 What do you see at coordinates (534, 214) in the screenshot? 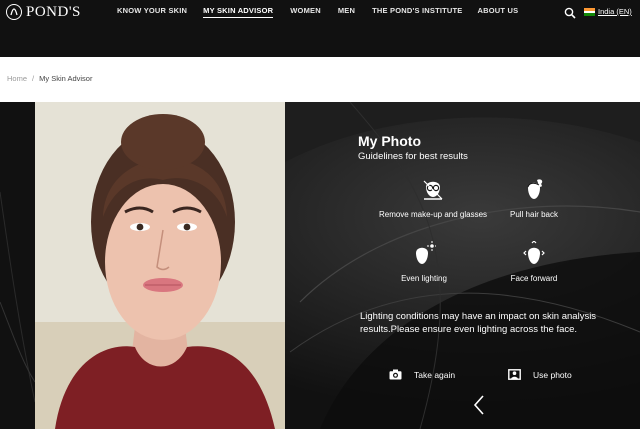
I see `tip-label-pull-hair: Pull hair back` at bounding box center [534, 214].